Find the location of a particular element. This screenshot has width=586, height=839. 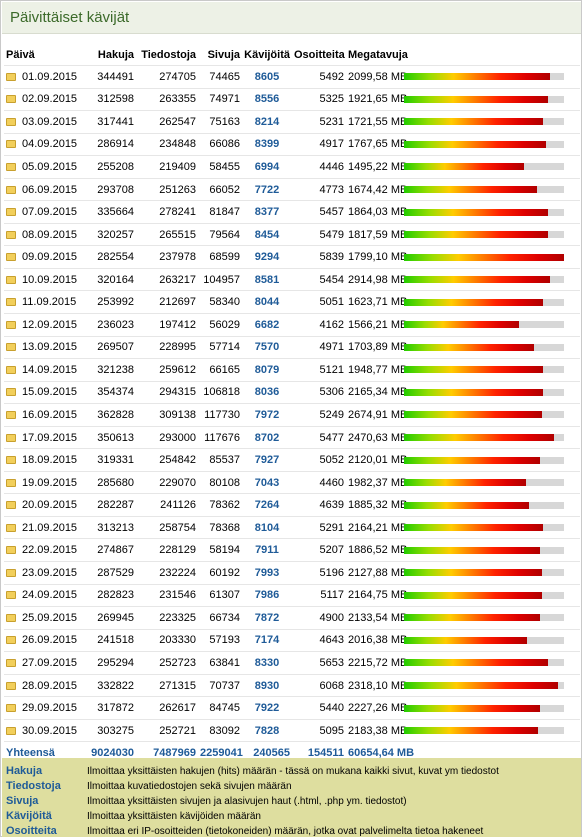

visitors-cell: 7872 is located at coordinates (267, 618).